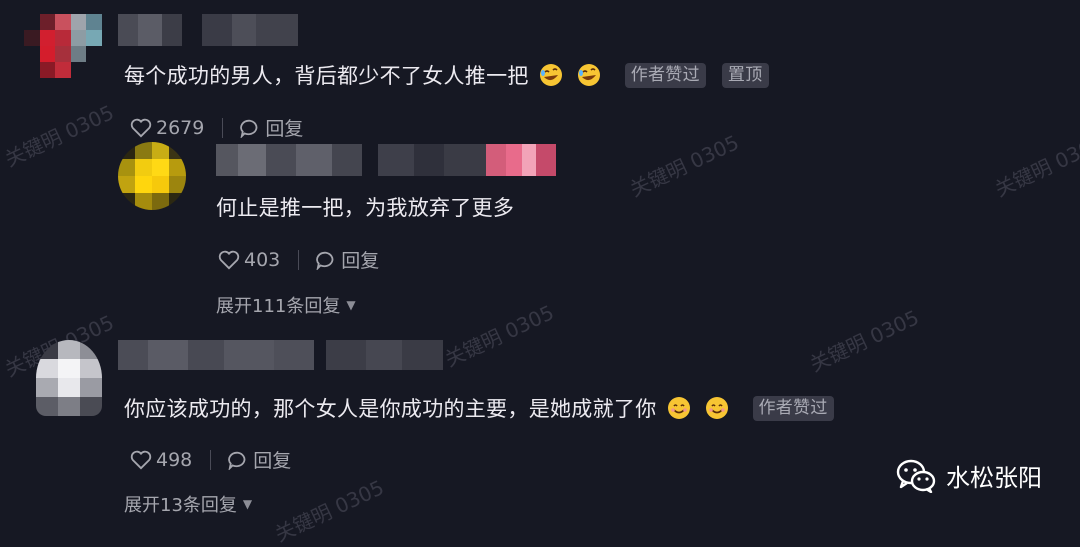 The height and width of the screenshot is (547, 1080). Describe the element at coordinates (286, 305) in the screenshot. I see `expand-replies-button: 展开111条回复 ▼` at that location.